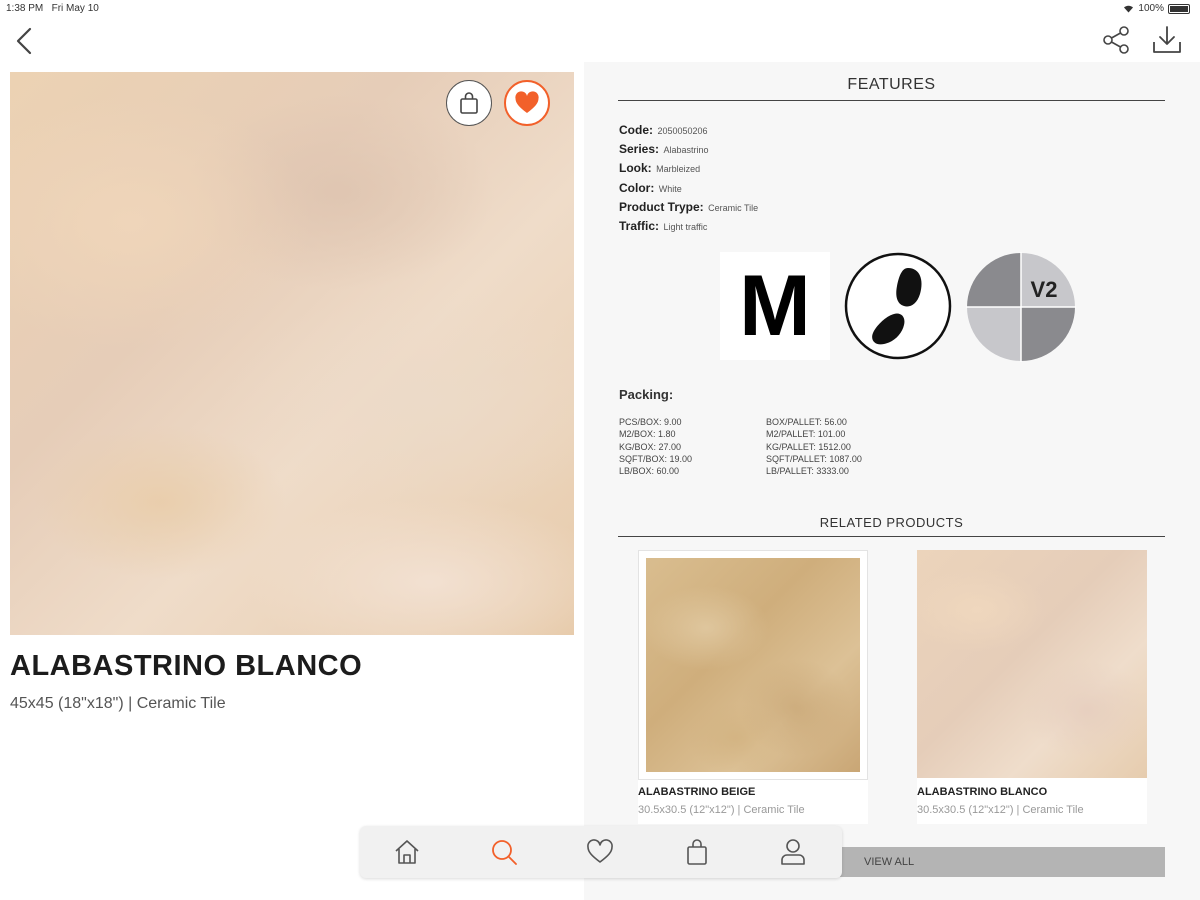  Describe the element at coordinates (807, 471) in the screenshot. I see `packing-item: LB/PALLET: 3333.00` at that location.